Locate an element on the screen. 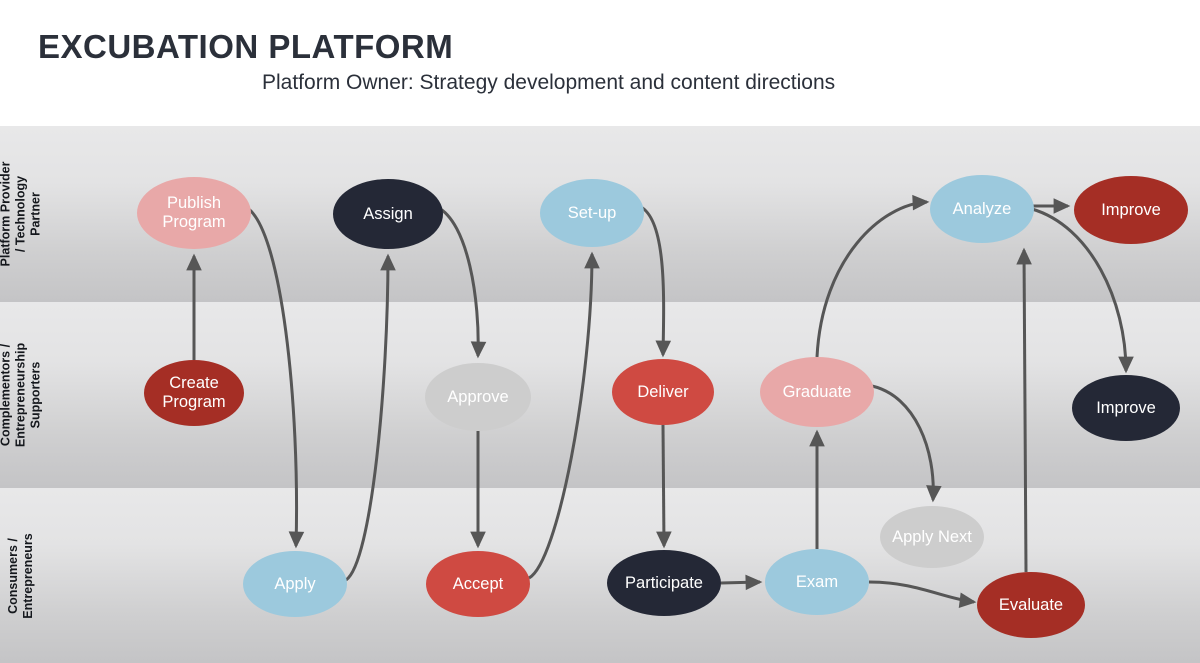 This screenshot has width=1200, height=663. swimlane-label-platform-provider: Platform Provider / Technology Partner is located at coordinates (21, 214).